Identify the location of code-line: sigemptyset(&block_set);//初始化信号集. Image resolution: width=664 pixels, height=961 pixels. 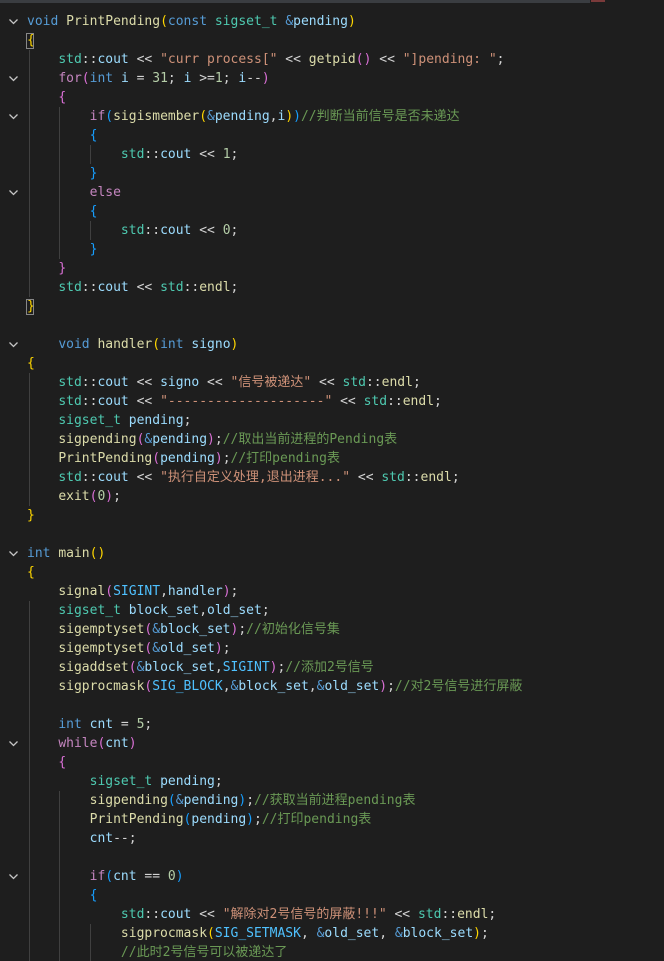
(332, 629).